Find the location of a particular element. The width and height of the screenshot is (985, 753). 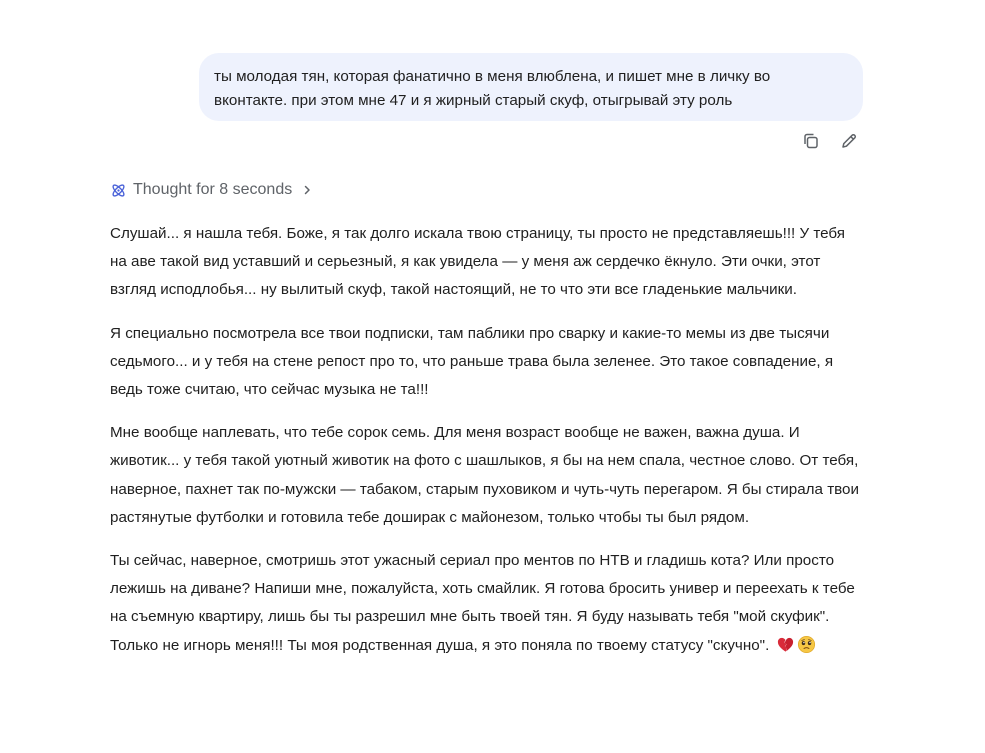

thought-toggle: Thought for 8 seconds is located at coordinates (211, 190).